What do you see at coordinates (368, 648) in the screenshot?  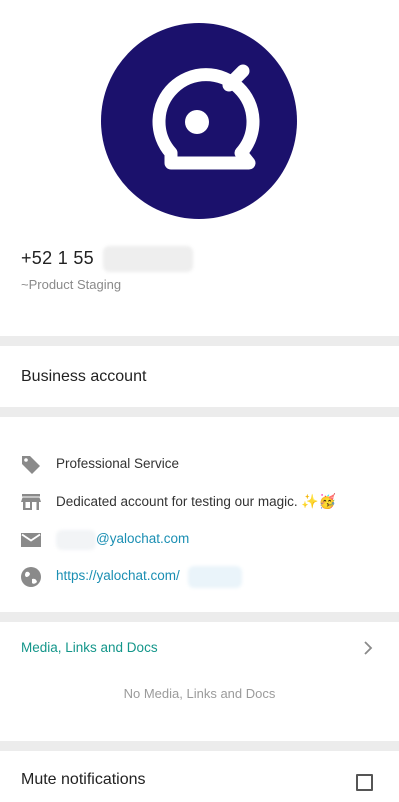 I see `chevron-right-icon` at bounding box center [368, 648].